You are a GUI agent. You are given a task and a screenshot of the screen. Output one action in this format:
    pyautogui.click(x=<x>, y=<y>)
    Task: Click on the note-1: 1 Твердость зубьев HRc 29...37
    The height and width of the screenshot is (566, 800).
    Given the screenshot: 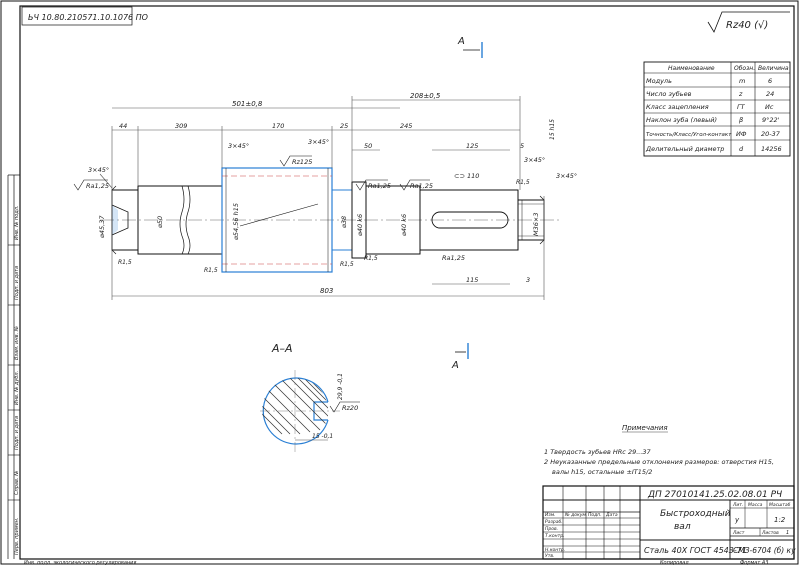 What is the action you would take?
    pyautogui.click(x=598, y=452)
    